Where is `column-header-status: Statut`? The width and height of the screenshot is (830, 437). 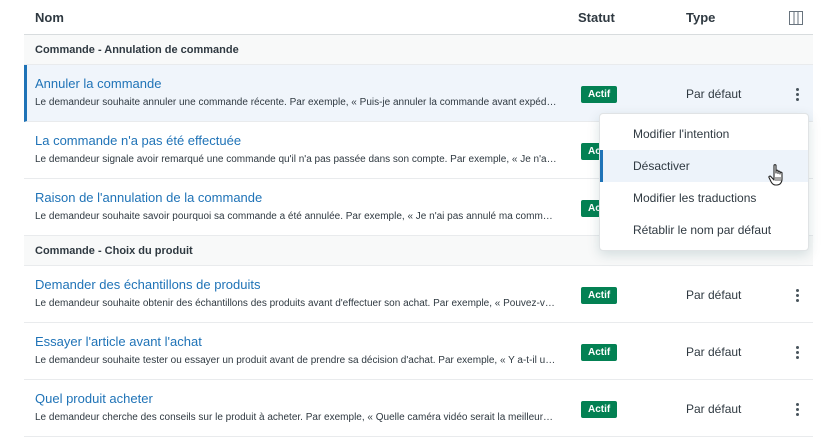 column-header-status: Statut is located at coordinates (596, 17).